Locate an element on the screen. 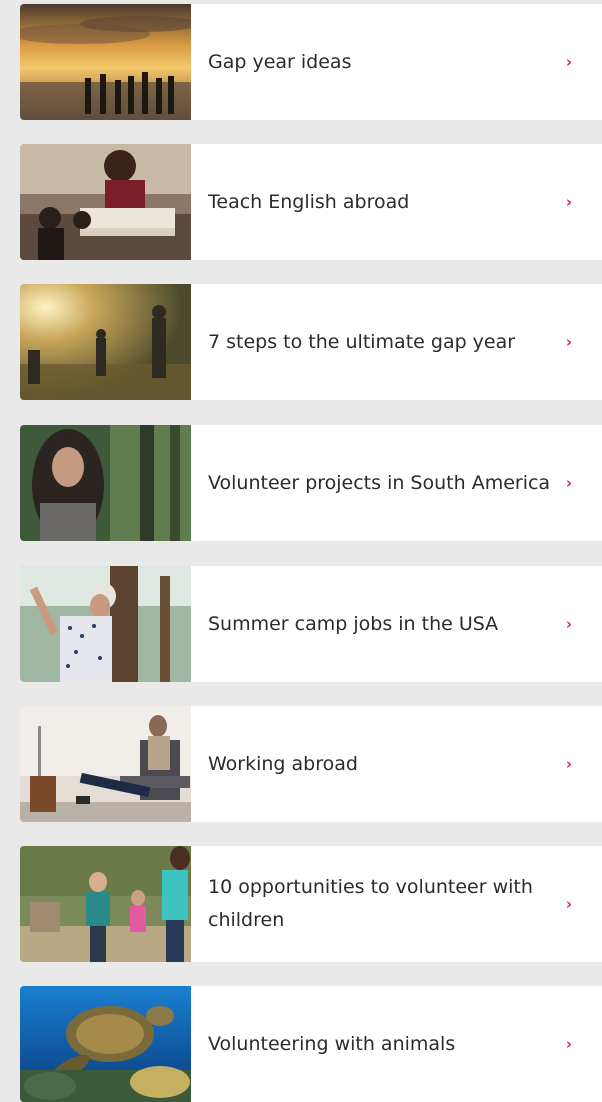 Image resolution: width=602 pixels, height=1102 pixels. classroom-photo is located at coordinates (105, 202).